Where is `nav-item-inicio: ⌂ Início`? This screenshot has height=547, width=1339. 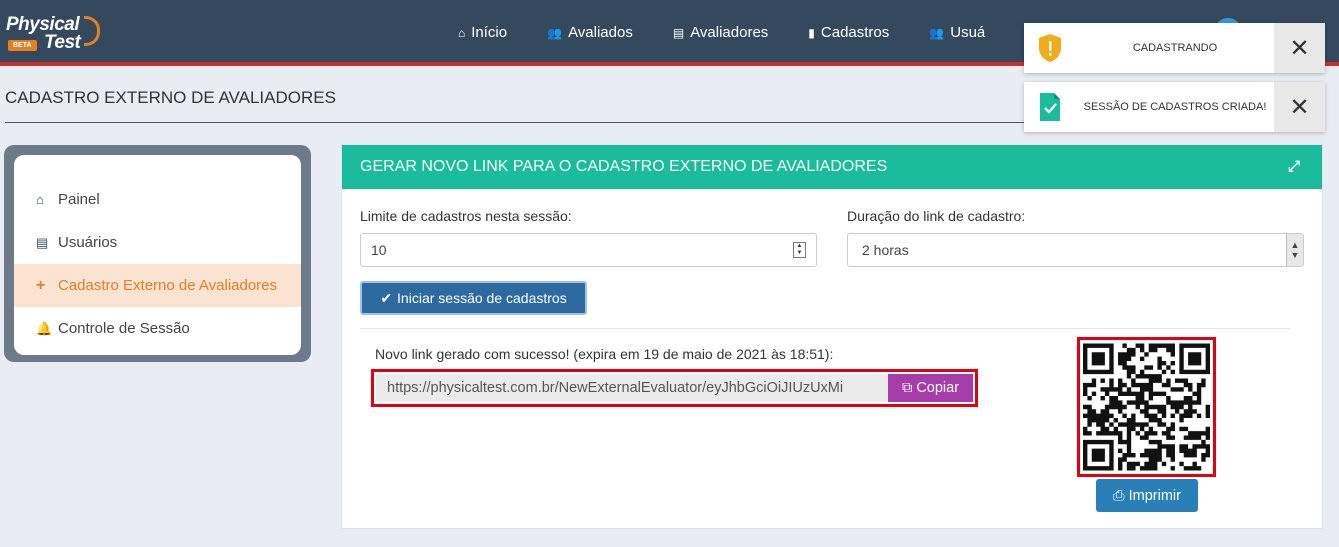
nav-item-inicio: ⌂ Início is located at coordinates (482, 32).